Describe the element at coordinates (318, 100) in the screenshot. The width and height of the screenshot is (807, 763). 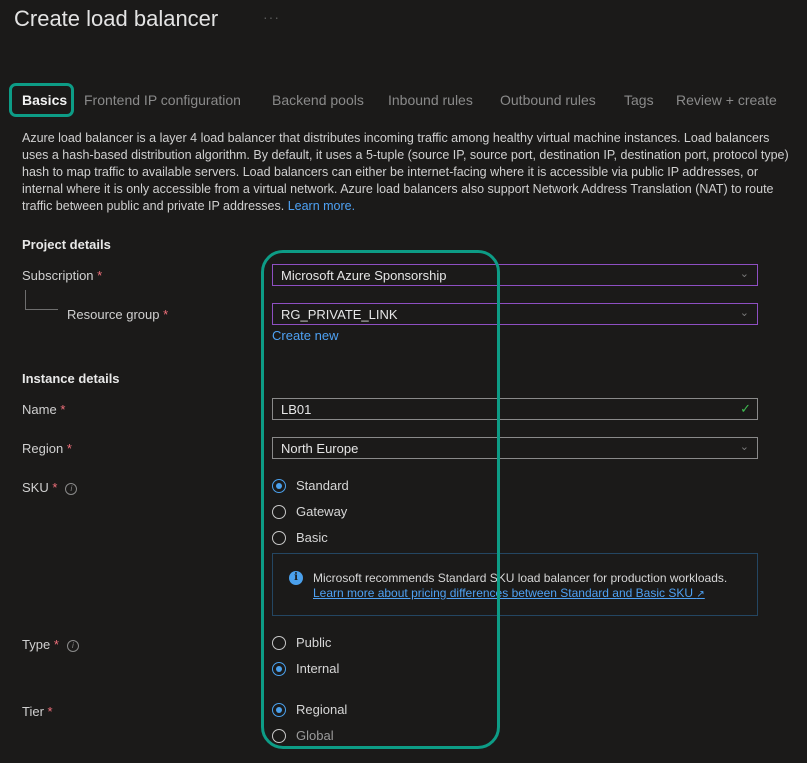
I see `tab-backend-pools: Backend pools` at that location.